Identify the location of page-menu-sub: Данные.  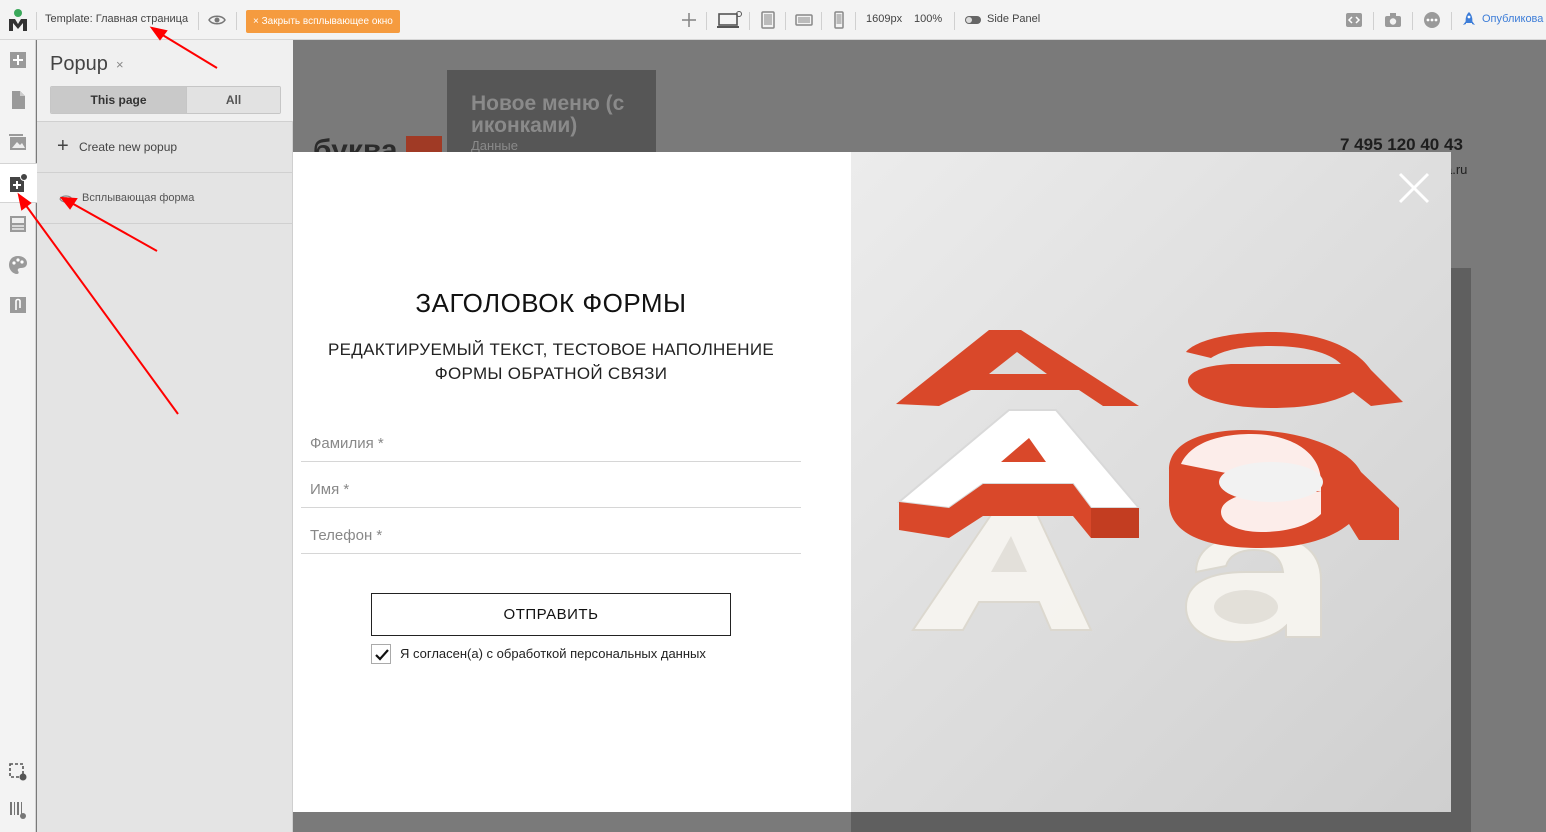
(494, 145).